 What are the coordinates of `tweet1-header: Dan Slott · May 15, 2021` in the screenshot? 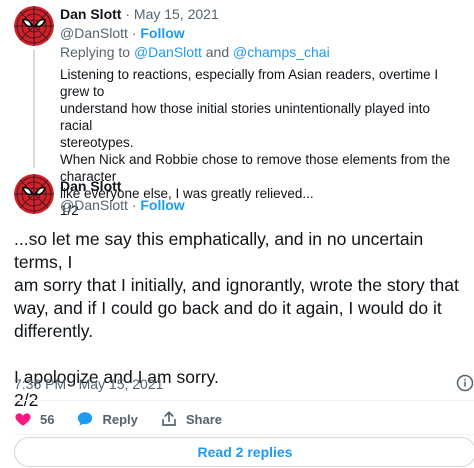 It's located at (139, 14).